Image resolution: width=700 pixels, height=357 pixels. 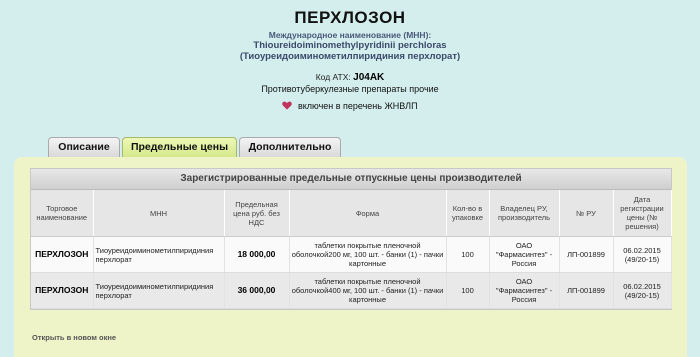 What do you see at coordinates (159, 213) in the screenshot?
I see `col-mnn: МНН` at bounding box center [159, 213].